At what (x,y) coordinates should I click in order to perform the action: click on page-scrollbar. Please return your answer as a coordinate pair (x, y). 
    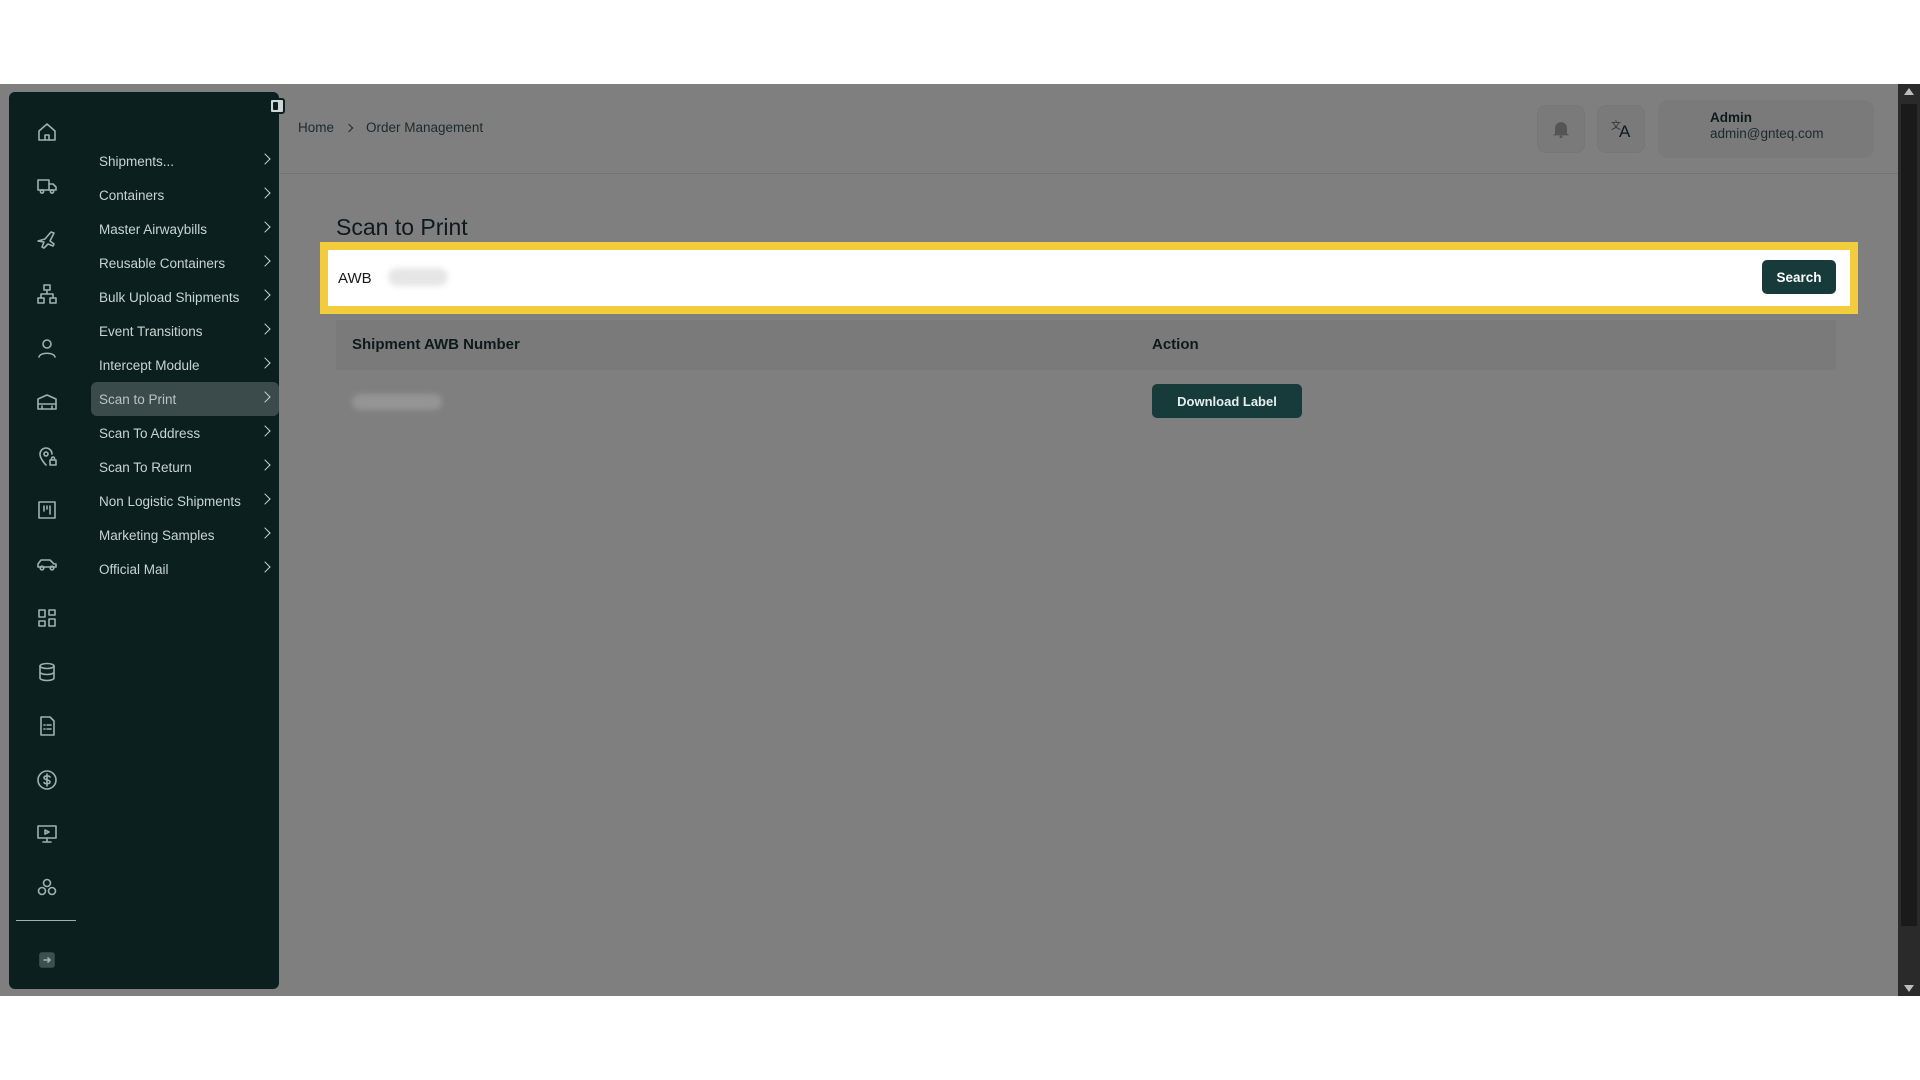
    Looking at the image, I should click on (1909, 540).